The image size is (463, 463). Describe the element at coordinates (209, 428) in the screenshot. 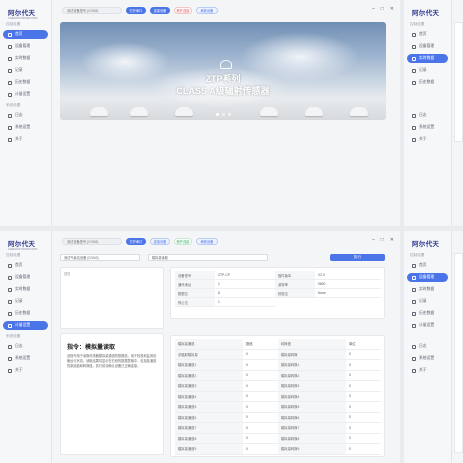

I see `table-label-cell: 模拟量通道7` at that location.